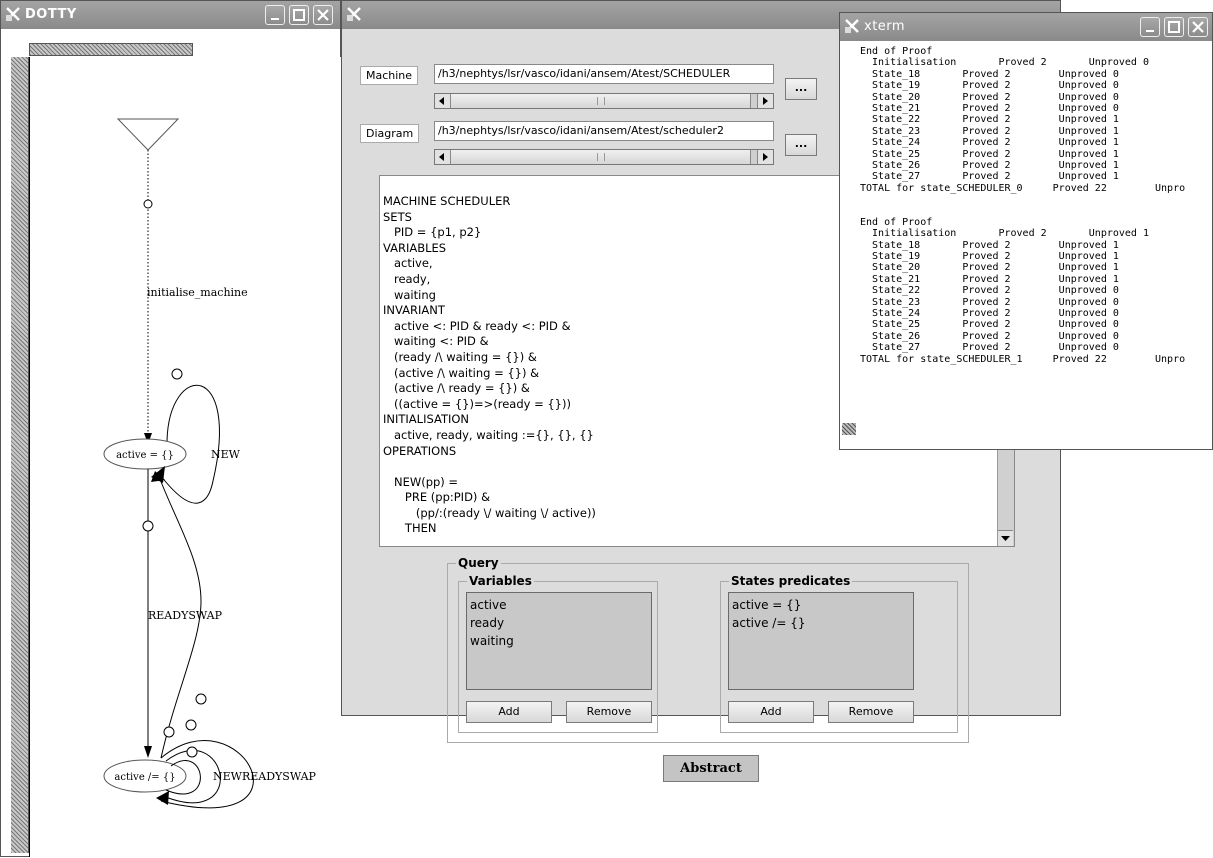 The width and height of the screenshot is (1213, 858). I want to click on terminal-line: Initialisation Proved 2 Unproved 1, so click(1004, 234).